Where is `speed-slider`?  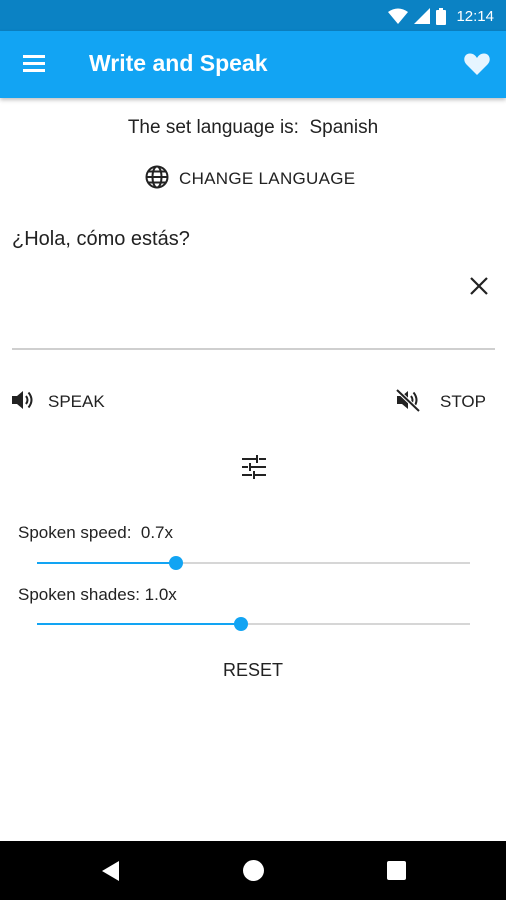 speed-slider is located at coordinates (253, 563).